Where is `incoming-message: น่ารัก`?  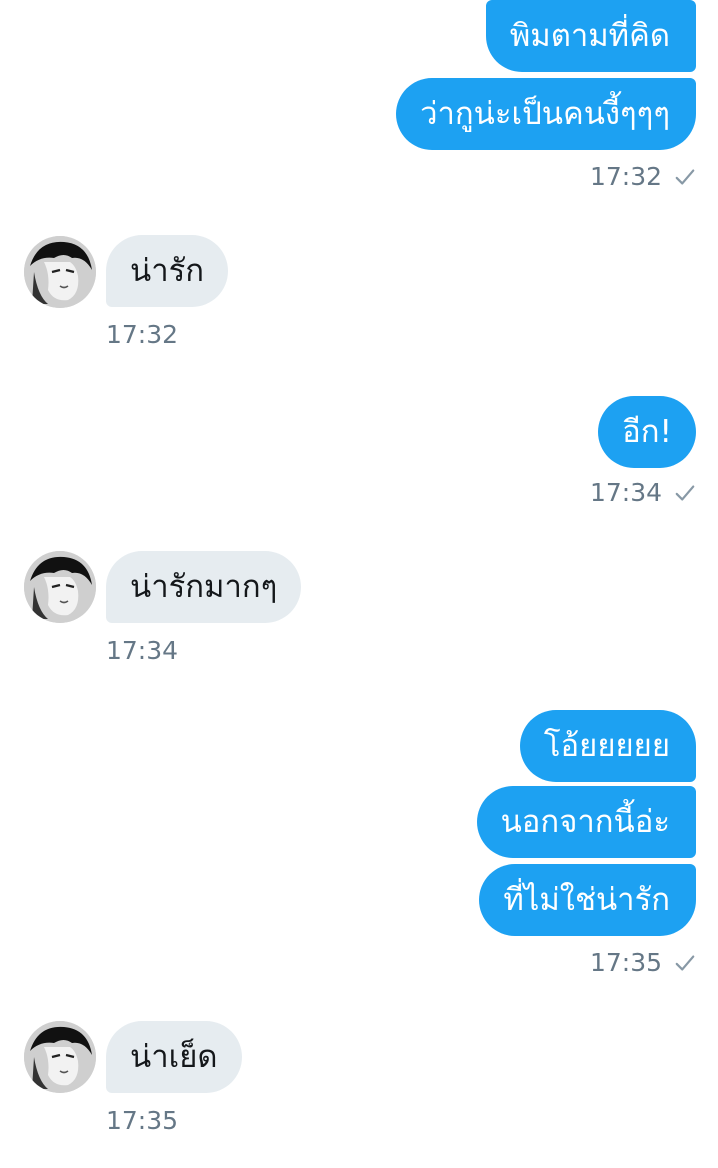 incoming-message: น่ารัก is located at coordinates (167, 271).